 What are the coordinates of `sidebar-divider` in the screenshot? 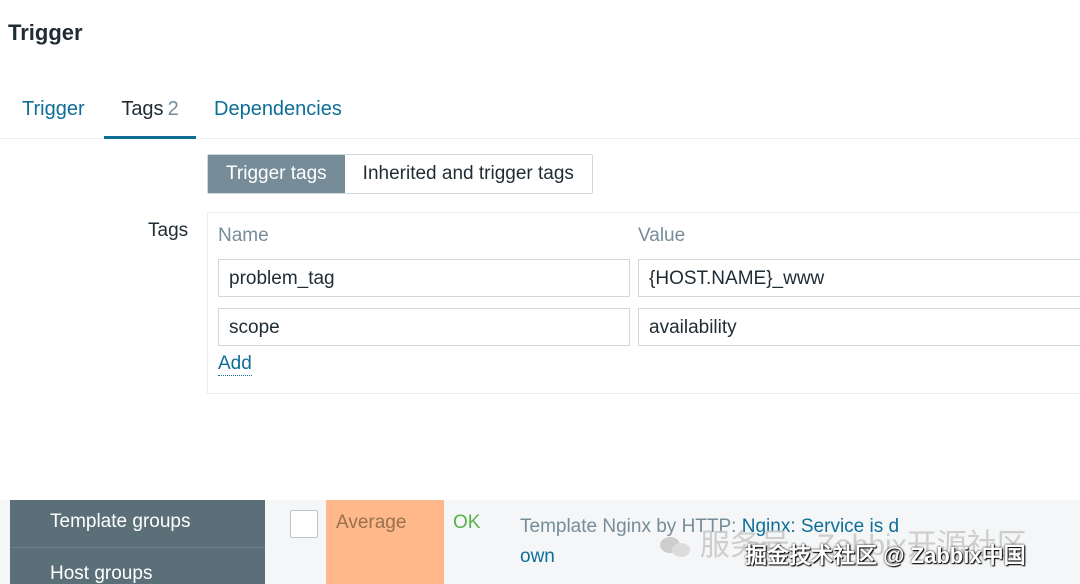 It's located at (137, 547).